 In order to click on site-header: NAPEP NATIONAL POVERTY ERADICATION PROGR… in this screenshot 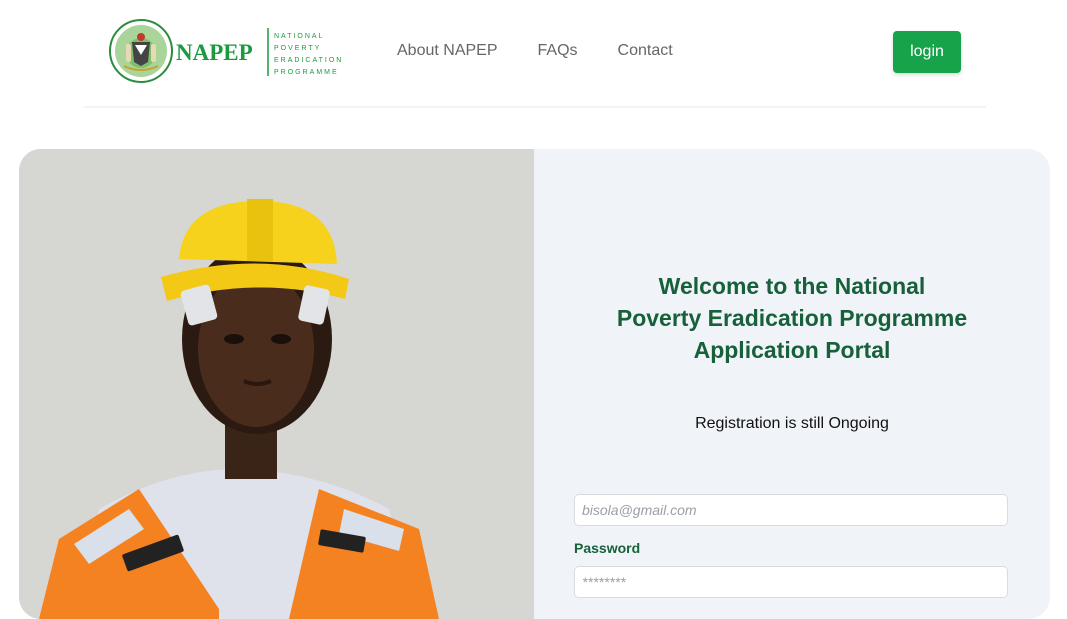, I will do `click(535, 54)`.